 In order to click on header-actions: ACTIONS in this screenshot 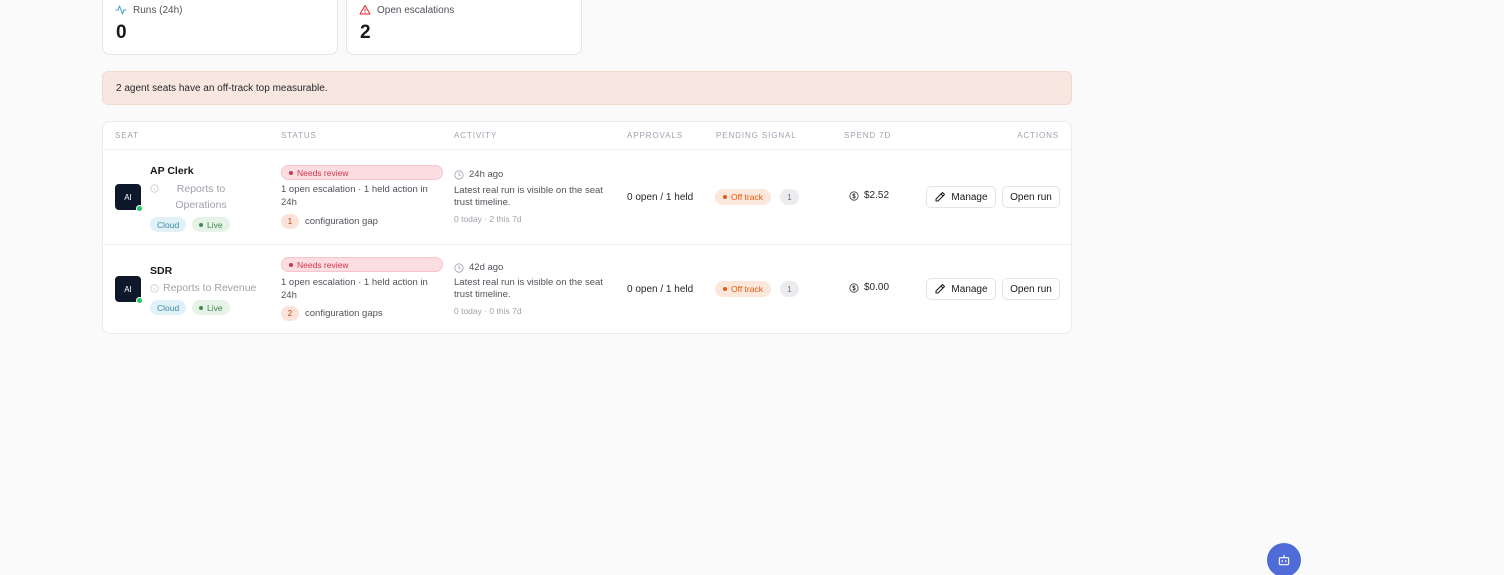, I will do `click(1038, 135)`.